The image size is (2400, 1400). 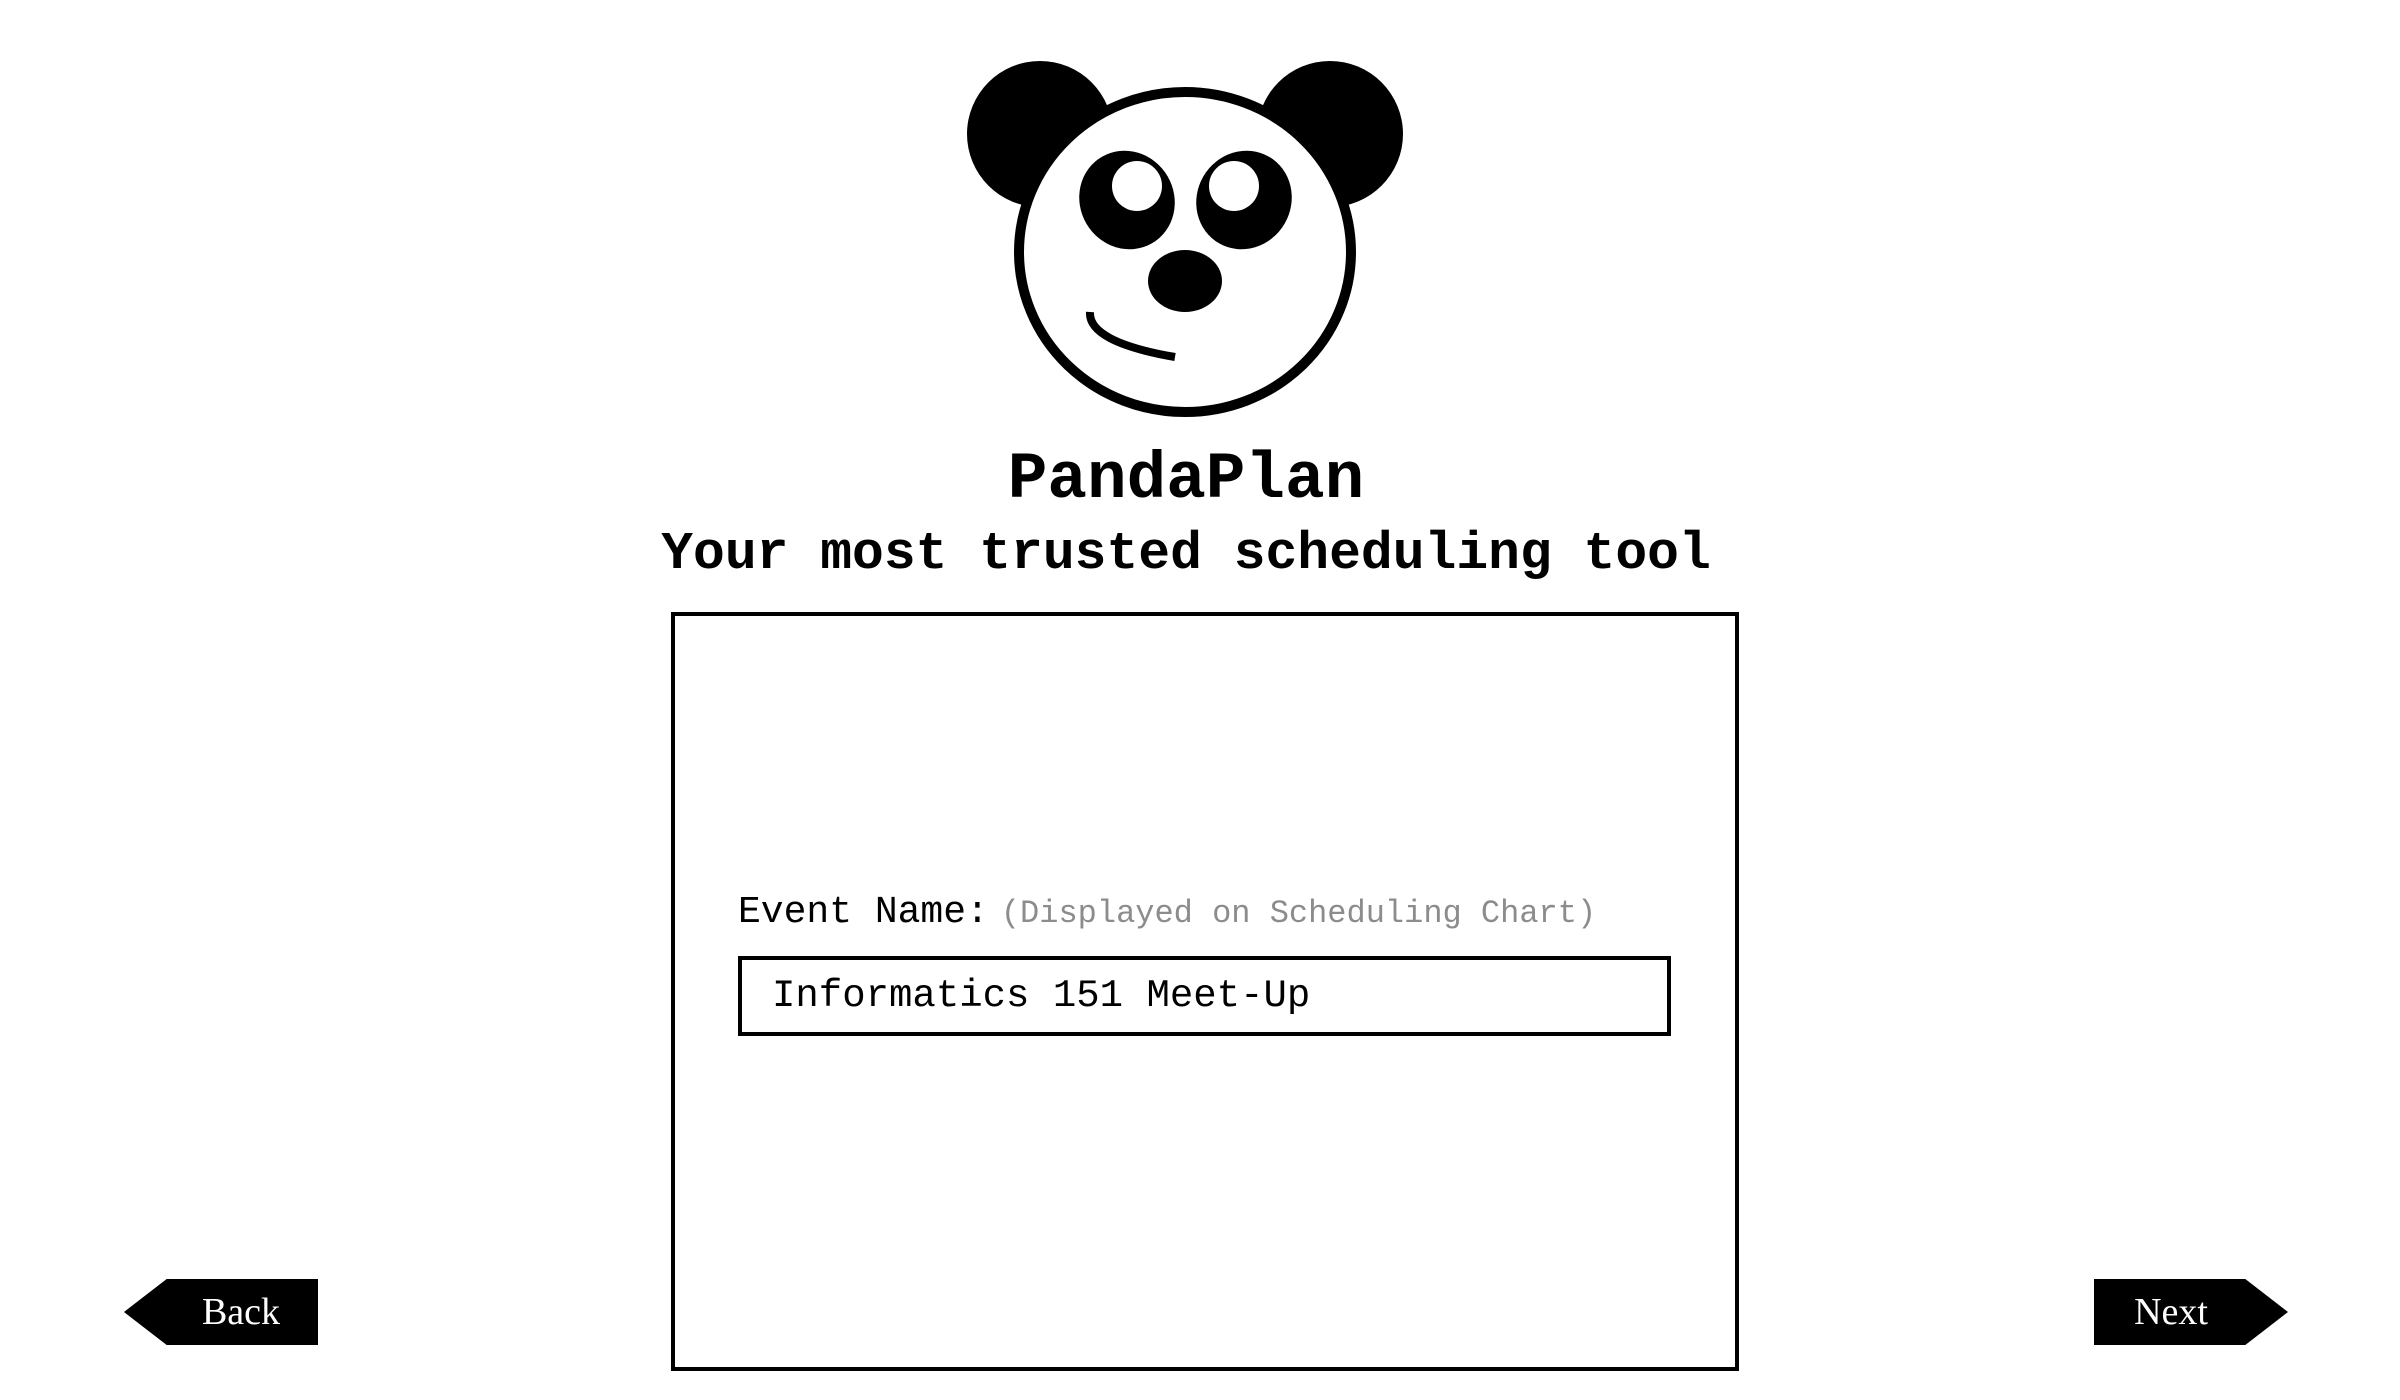 I want to click on back-button: Back, so click(x=221, y=1312).